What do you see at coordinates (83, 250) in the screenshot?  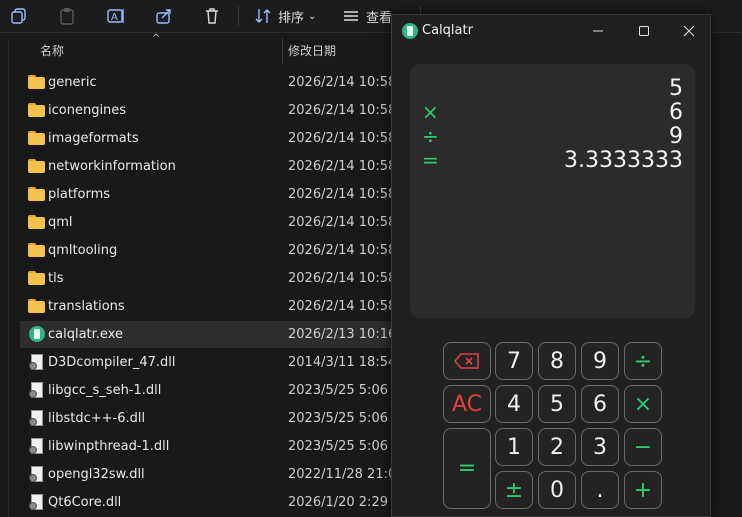 I see `file-name: qmltooling` at bounding box center [83, 250].